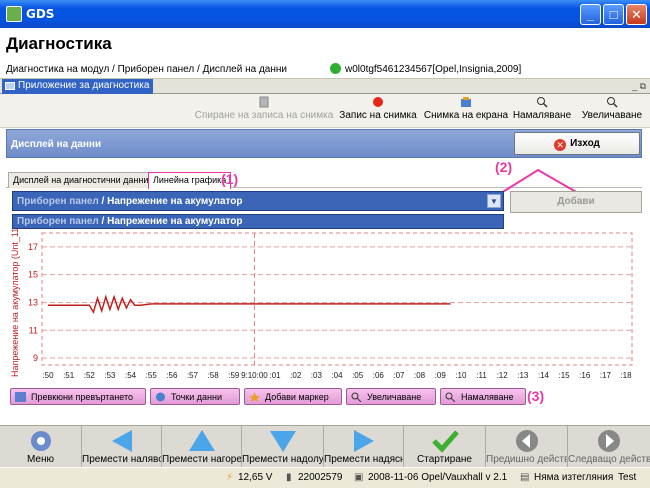 The height and width of the screenshot is (488, 650). Describe the element at coordinates (577, 143) in the screenshot. I see `exit-button: ✕ Изход` at that location.